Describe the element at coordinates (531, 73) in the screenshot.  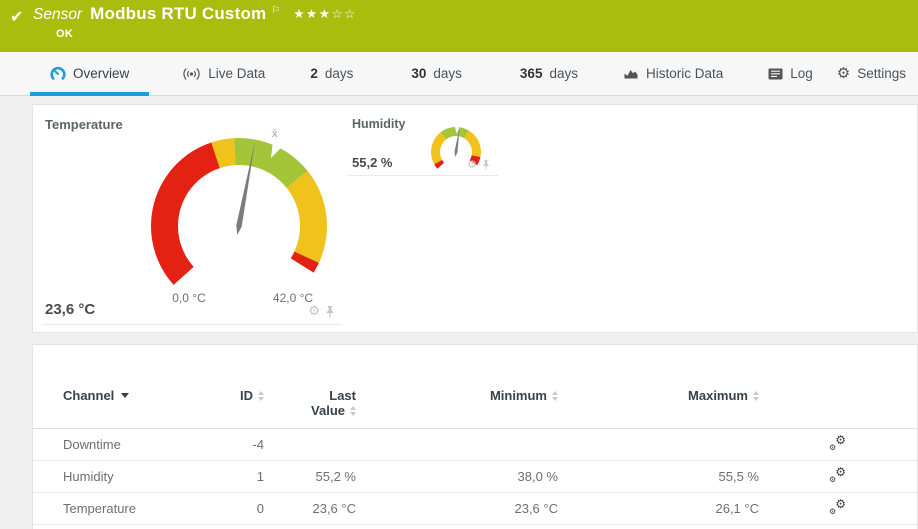
I see `tab-number: 365` at that location.